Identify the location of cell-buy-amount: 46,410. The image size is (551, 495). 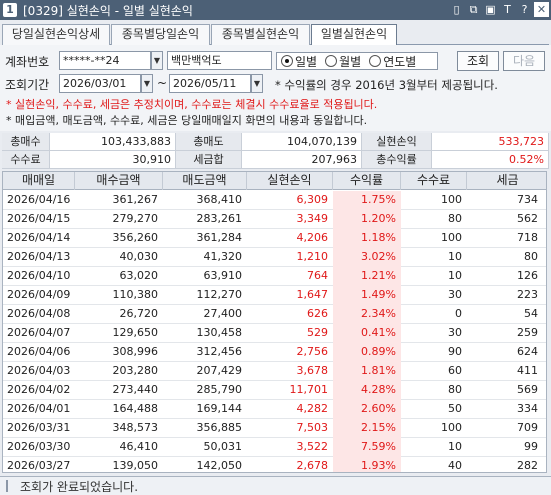
(139, 446).